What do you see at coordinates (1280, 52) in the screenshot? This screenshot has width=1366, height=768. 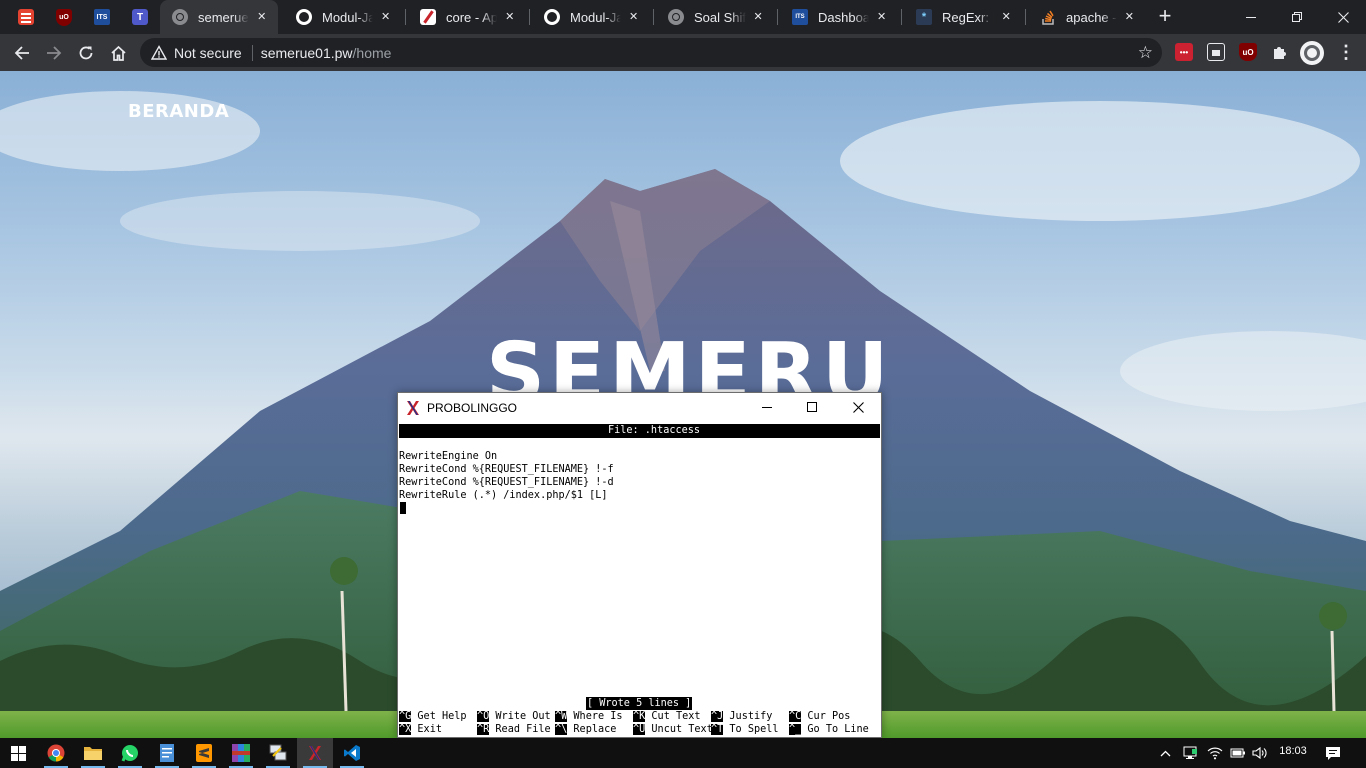 I see `puzzle-icon` at bounding box center [1280, 52].